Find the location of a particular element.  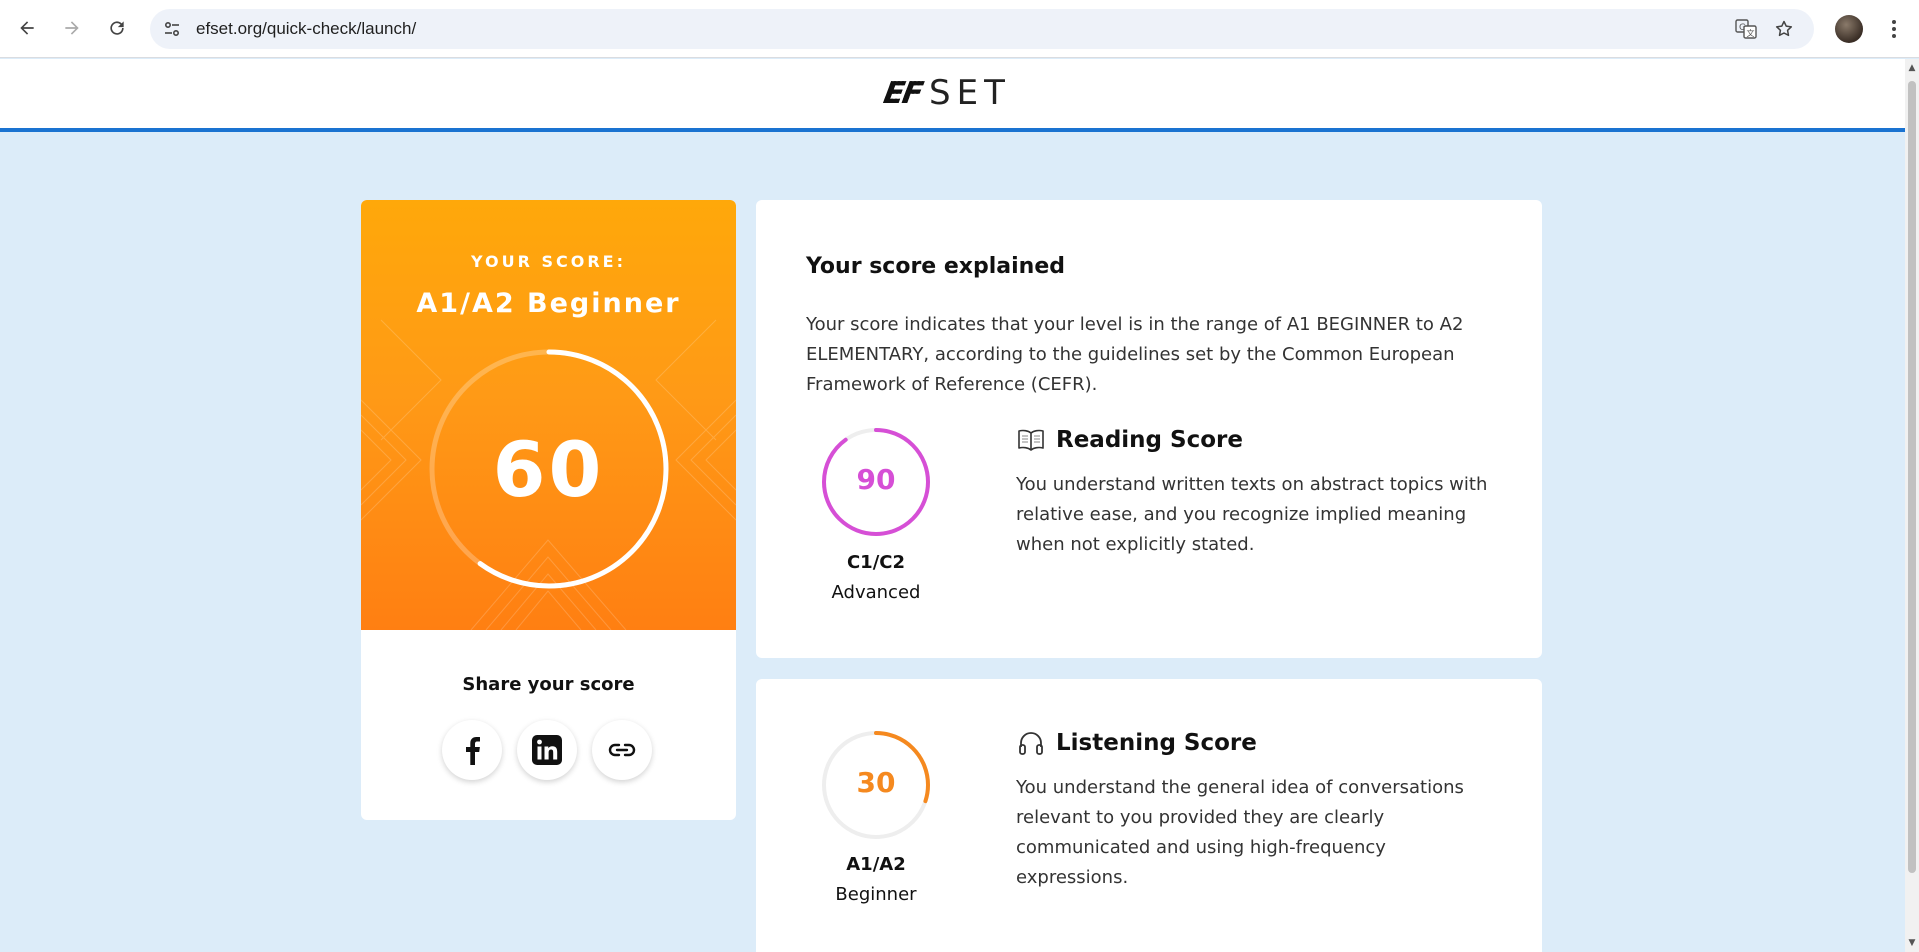

score-level: A1/A2 Beginner is located at coordinates (548, 303).